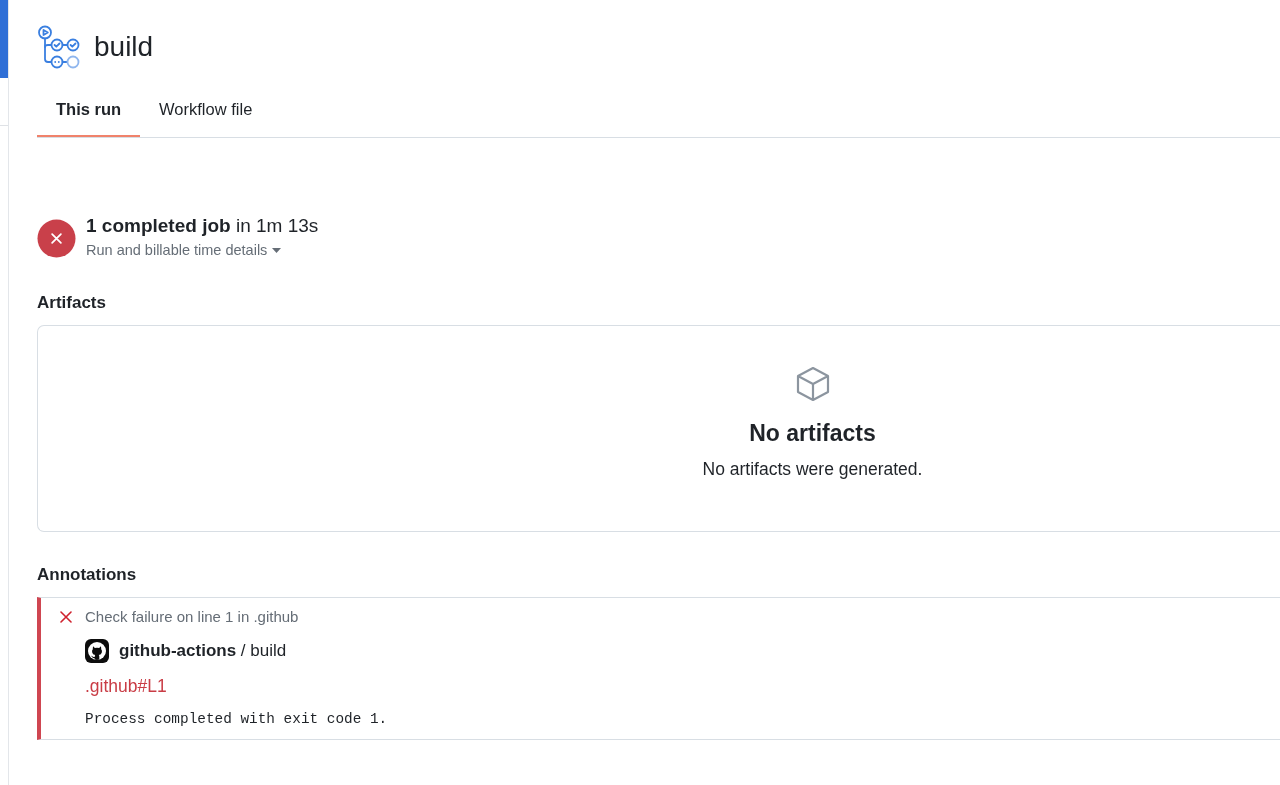  What do you see at coordinates (184, 250) in the screenshot?
I see `run-details-toggle: Run and billable time details` at bounding box center [184, 250].